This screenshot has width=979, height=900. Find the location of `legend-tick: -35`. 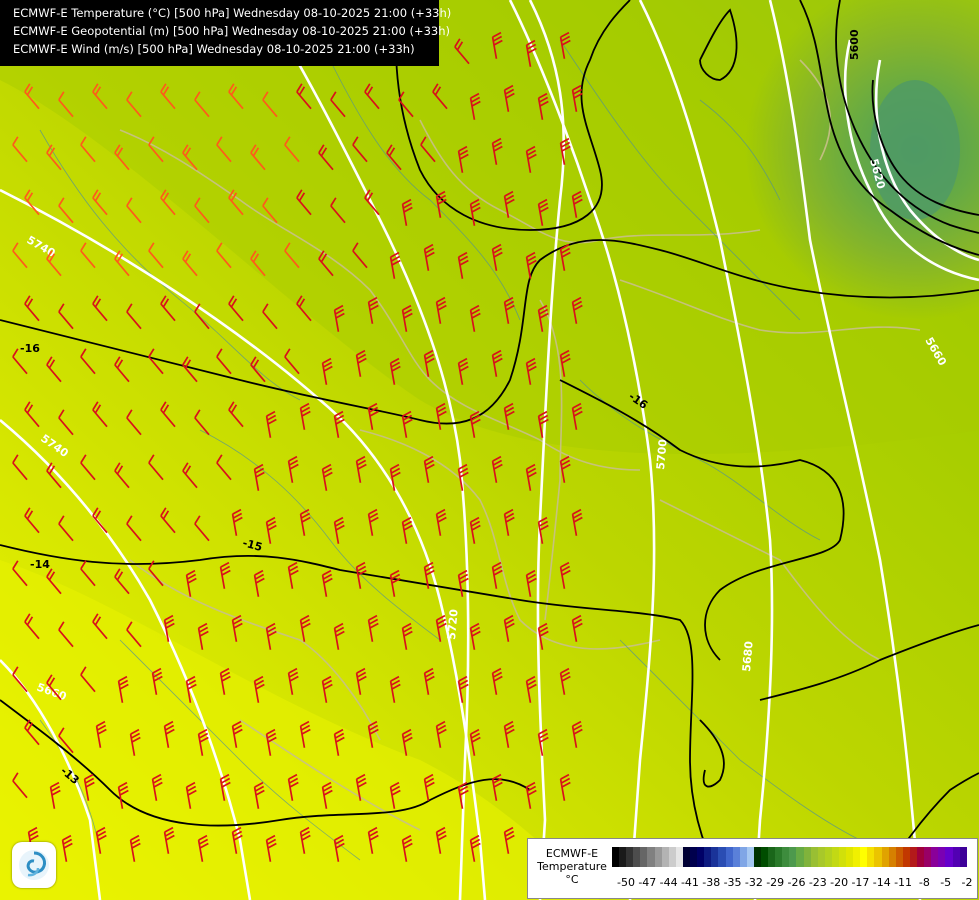

legend-tick: -35 is located at coordinates (732, 882).